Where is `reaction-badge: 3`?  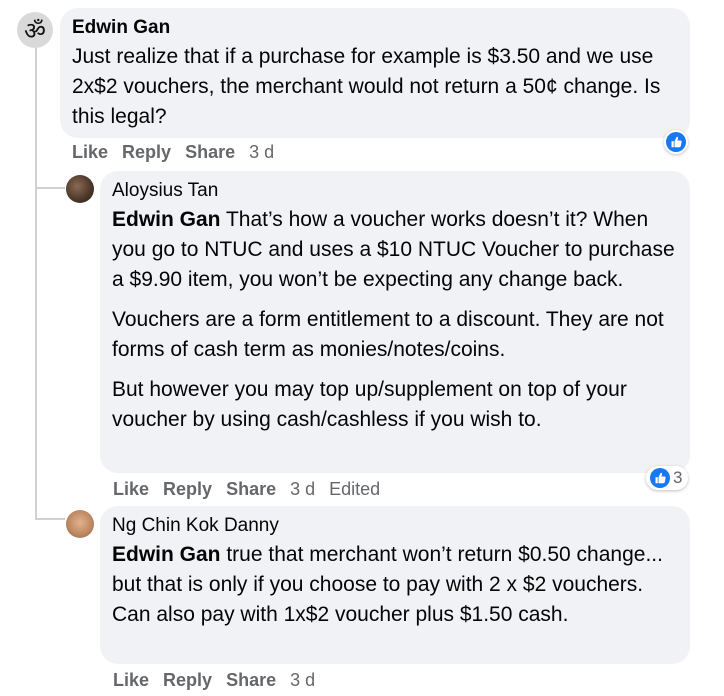 reaction-badge: 3 is located at coordinates (667, 478).